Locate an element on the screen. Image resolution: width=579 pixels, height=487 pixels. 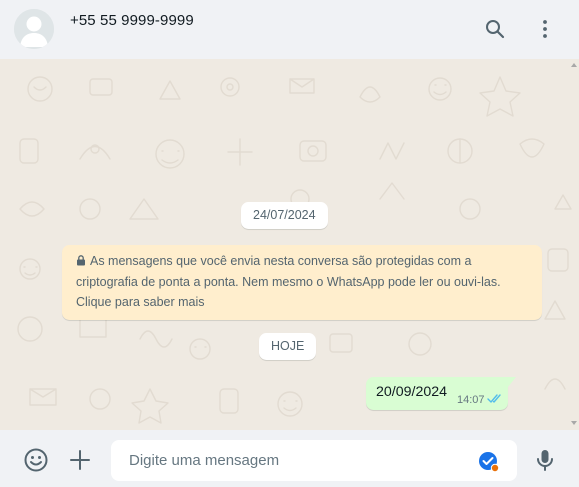
chat-scrollbar is located at coordinates (574, 244).